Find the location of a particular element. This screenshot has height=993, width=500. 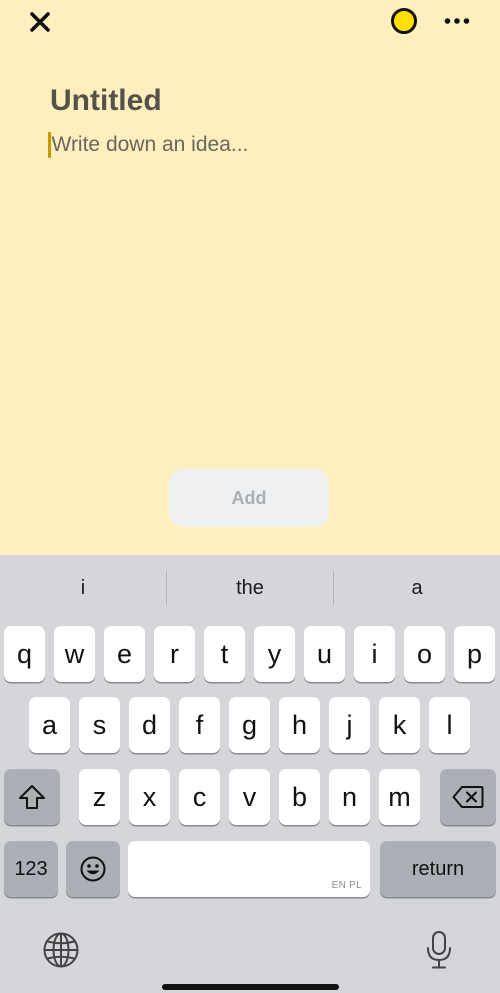

suggestion-2: the is located at coordinates (250, 588).